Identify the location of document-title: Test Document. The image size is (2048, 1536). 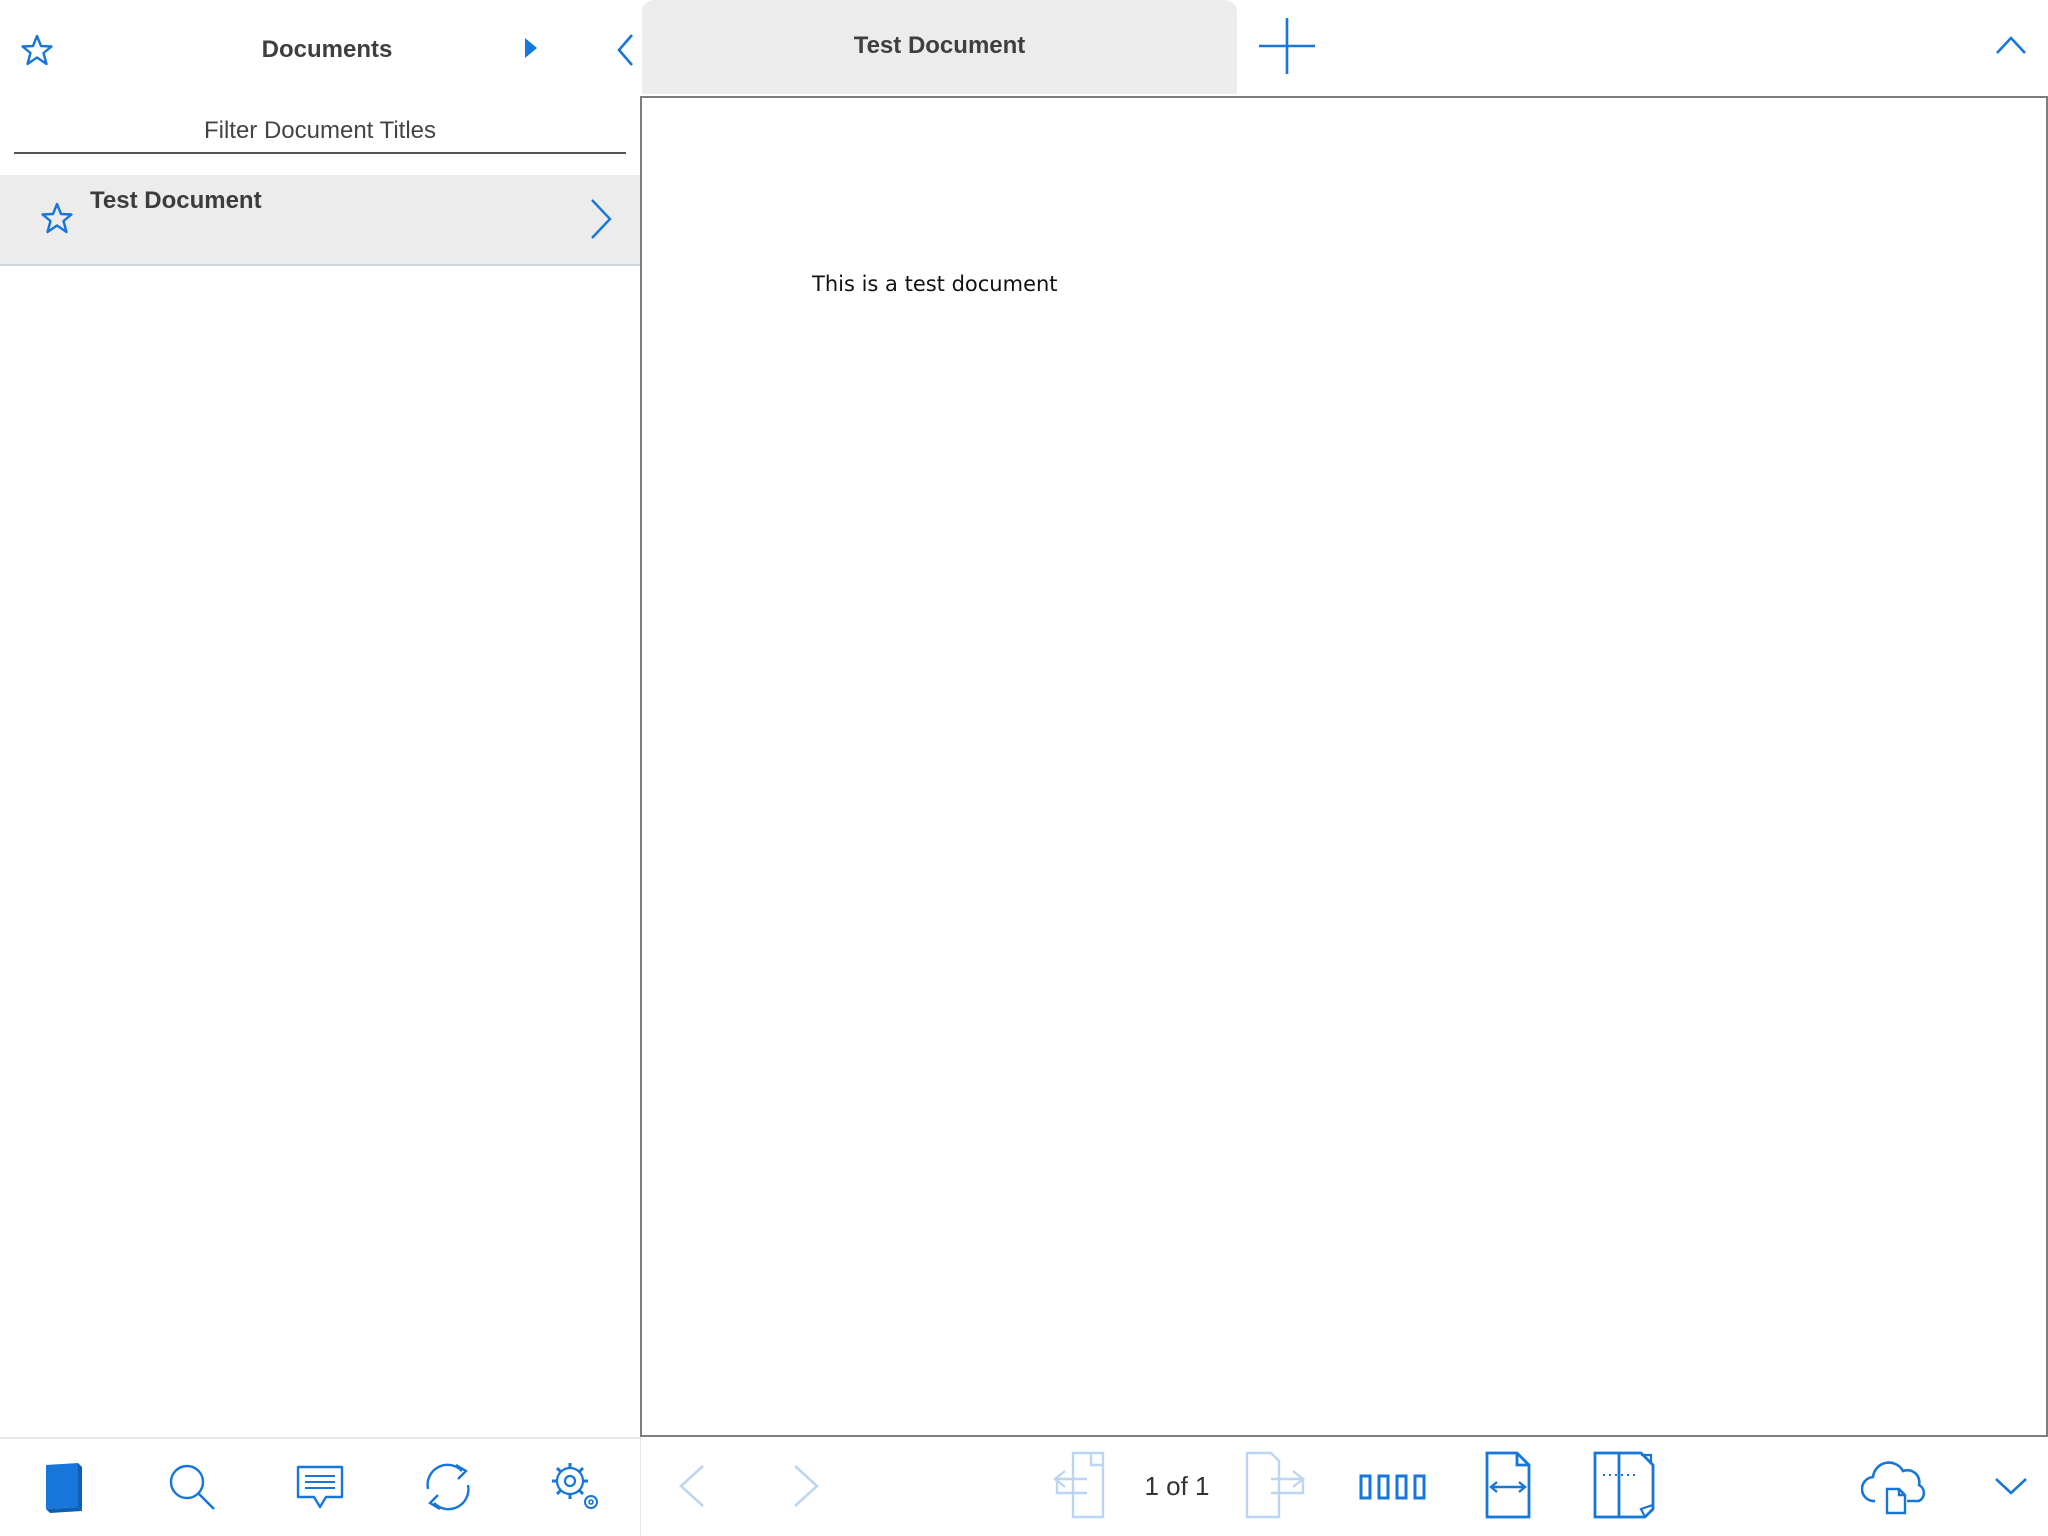
(176, 200).